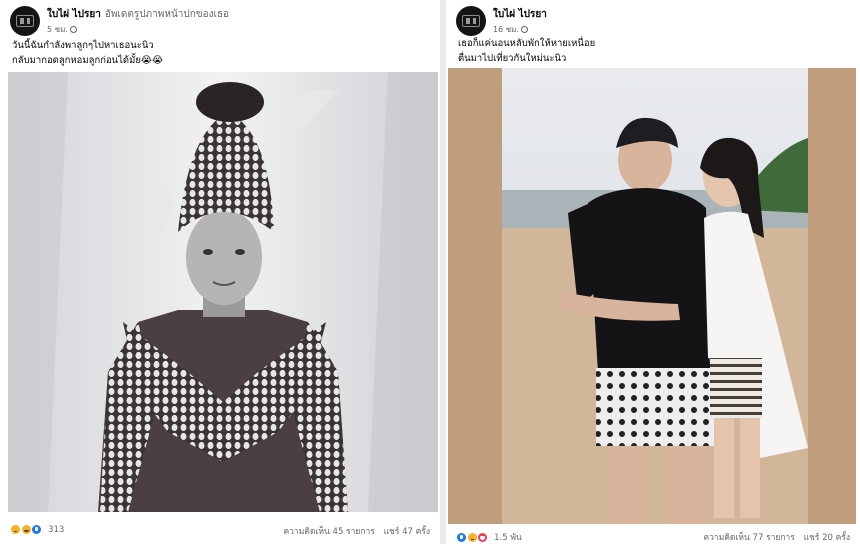 Image resolution: width=860 pixels, height=544 pixels. I want to click on share-count-link: แชร์ 20 ครั้ง, so click(827, 538).